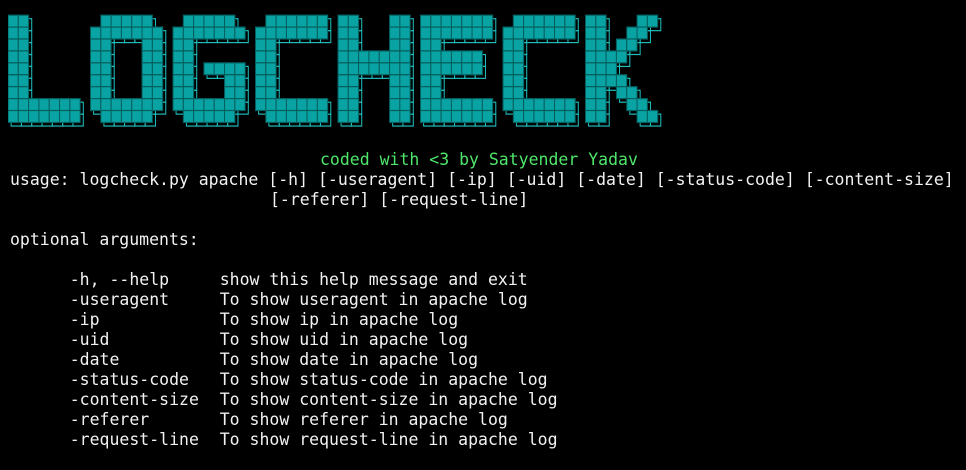 The height and width of the screenshot is (470, 966). I want to click on banner-letter-e, so click(458, 70).